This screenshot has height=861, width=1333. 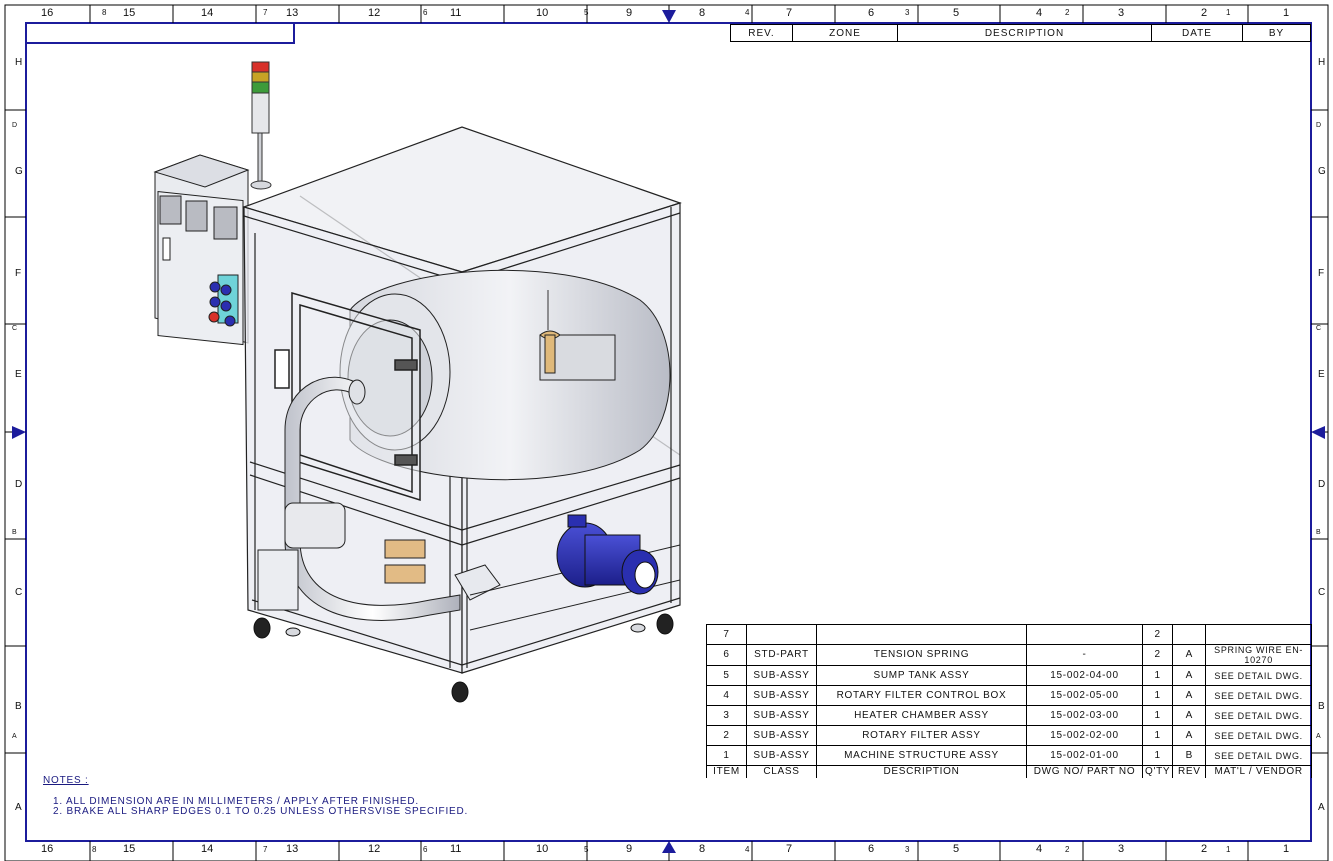 What do you see at coordinates (726, 755) in the screenshot?
I see `item-cell: 1` at bounding box center [726, 755].